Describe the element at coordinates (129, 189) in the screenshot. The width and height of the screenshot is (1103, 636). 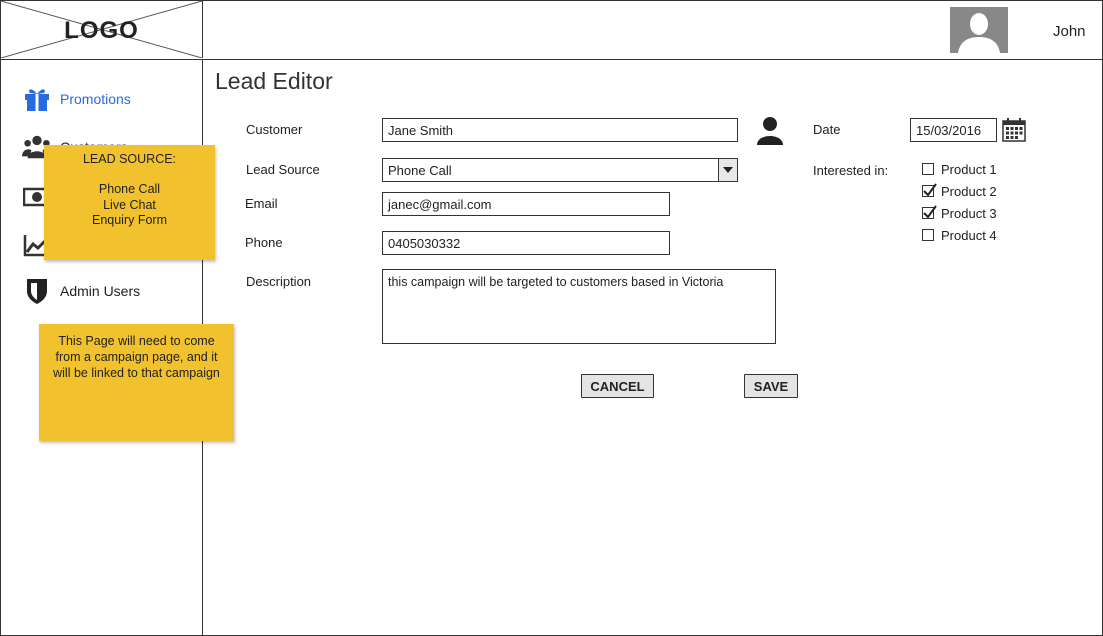
I see `lead-source-note-option: Phone Call` at that location.